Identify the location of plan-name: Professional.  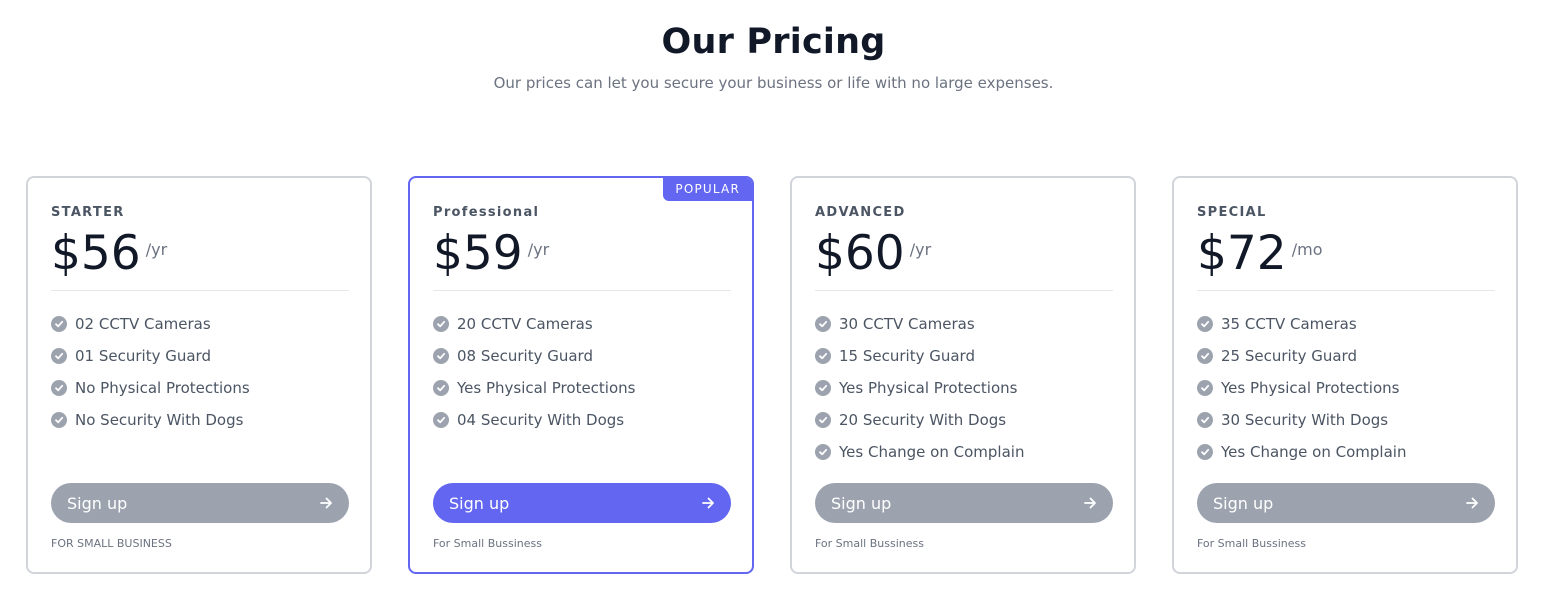
(486, 212).